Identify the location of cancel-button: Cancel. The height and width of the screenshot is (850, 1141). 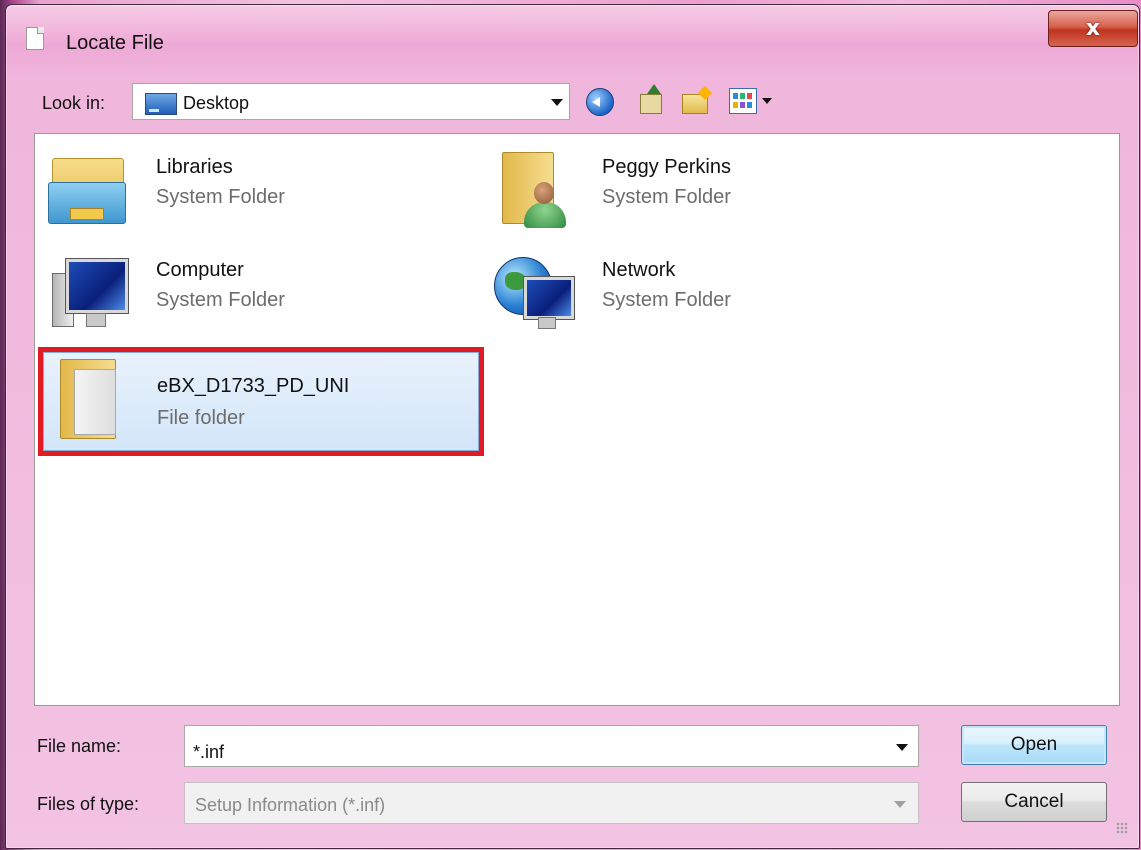
(1034, 802).